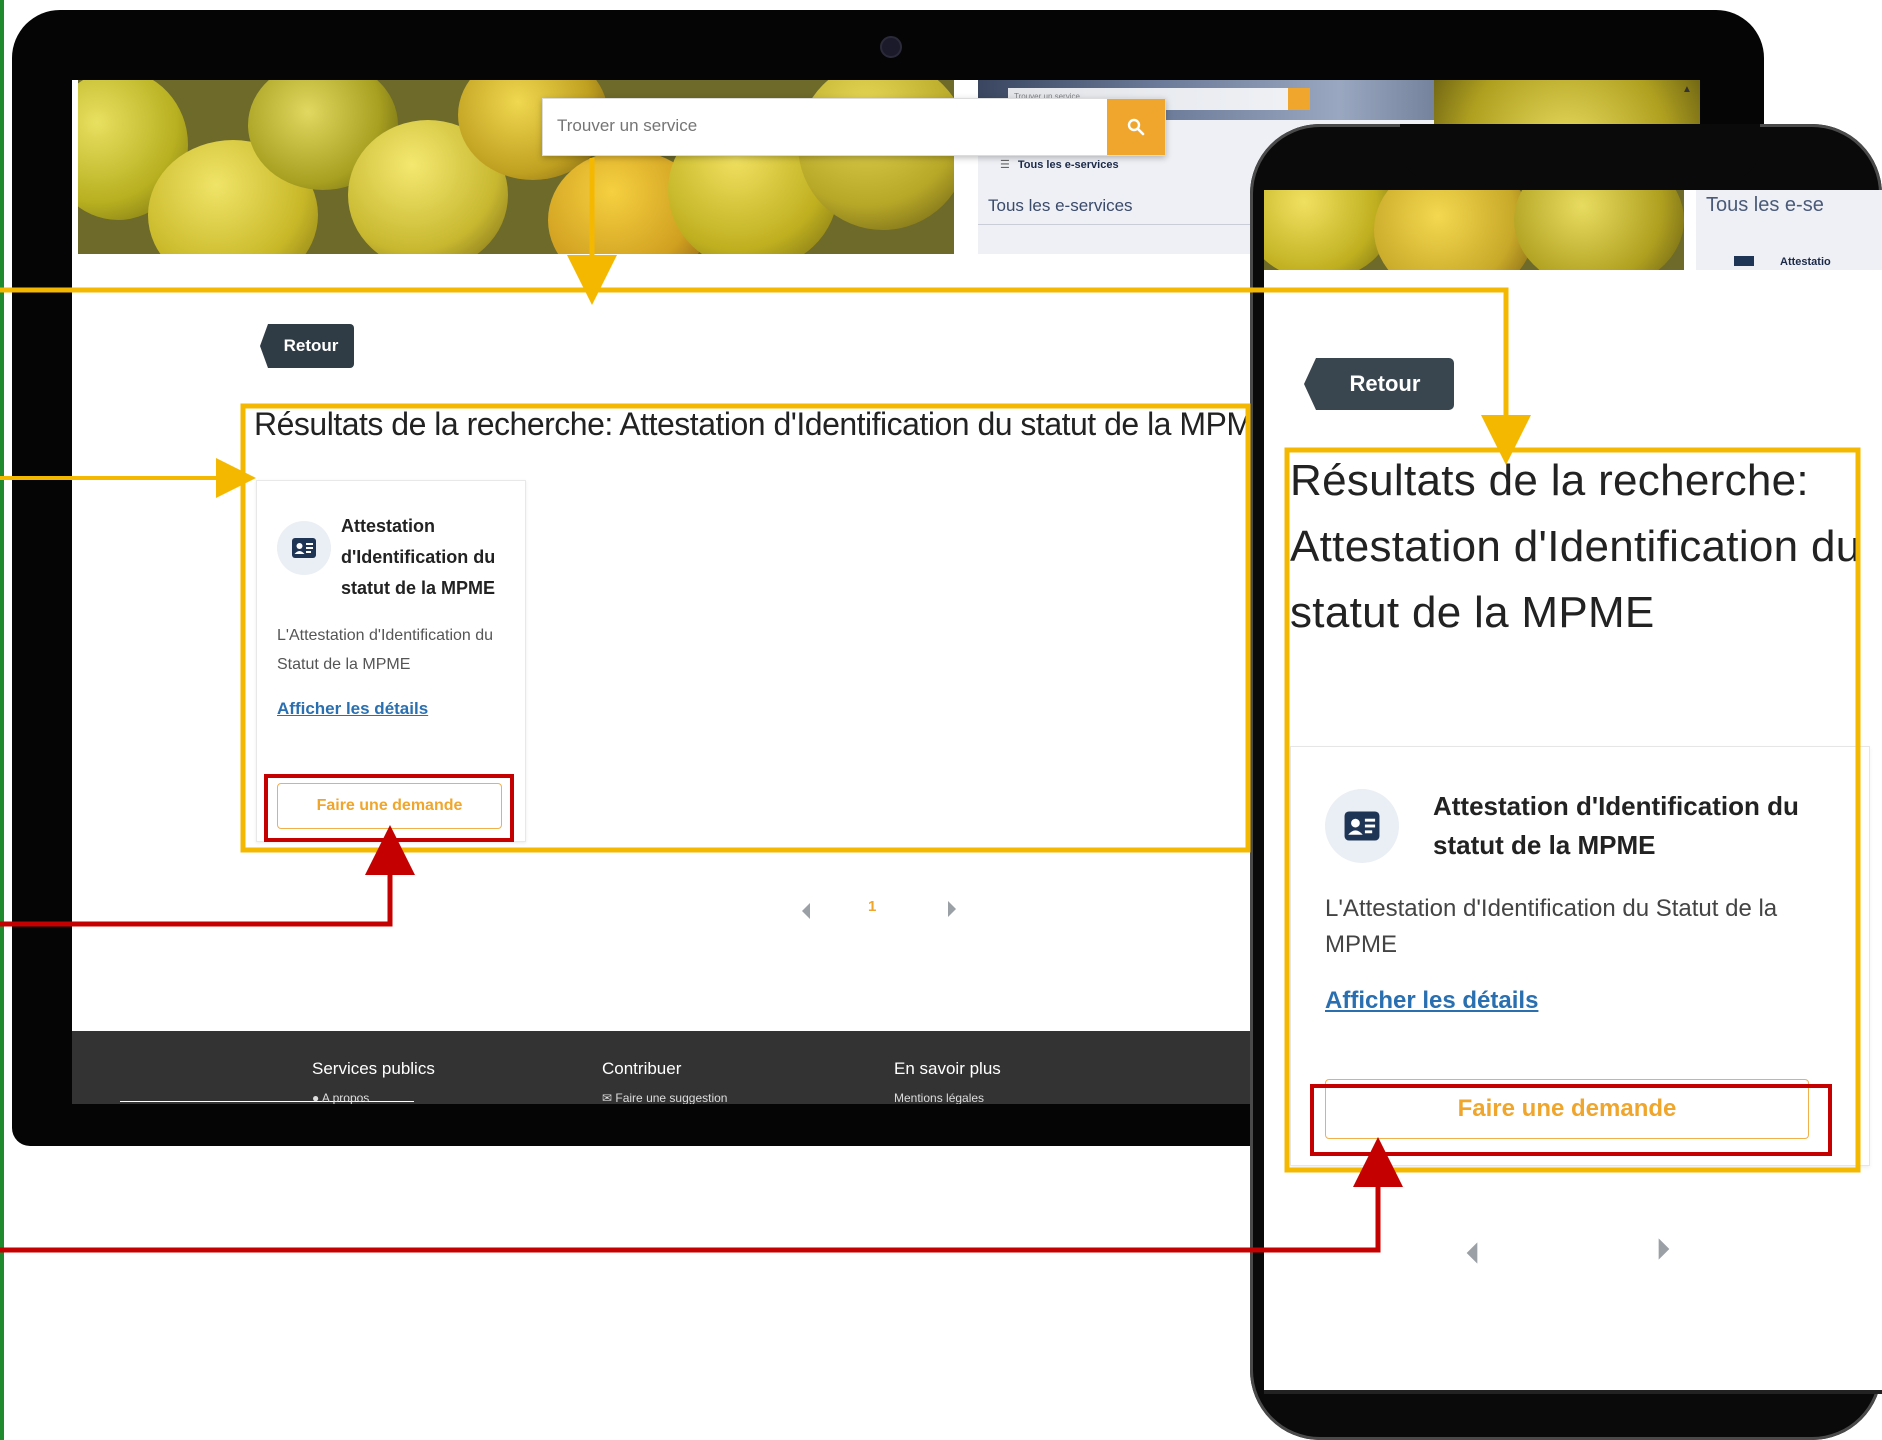  Describe the element at coordinates (1362, 826) in the screenshot. I see `mobile-id-card-icon` at that location.